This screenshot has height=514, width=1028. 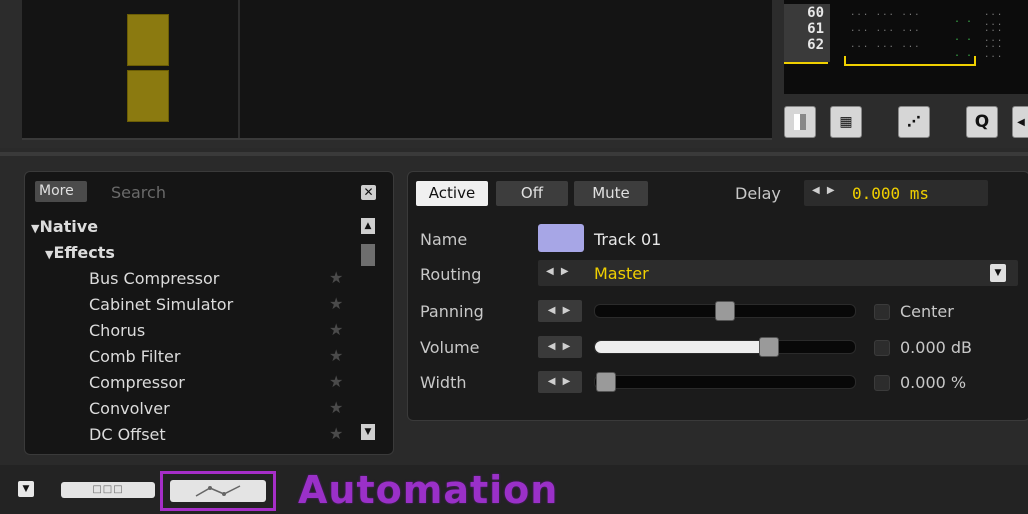 I want to click on routing-label: Routing, so click(x=451, y=274).